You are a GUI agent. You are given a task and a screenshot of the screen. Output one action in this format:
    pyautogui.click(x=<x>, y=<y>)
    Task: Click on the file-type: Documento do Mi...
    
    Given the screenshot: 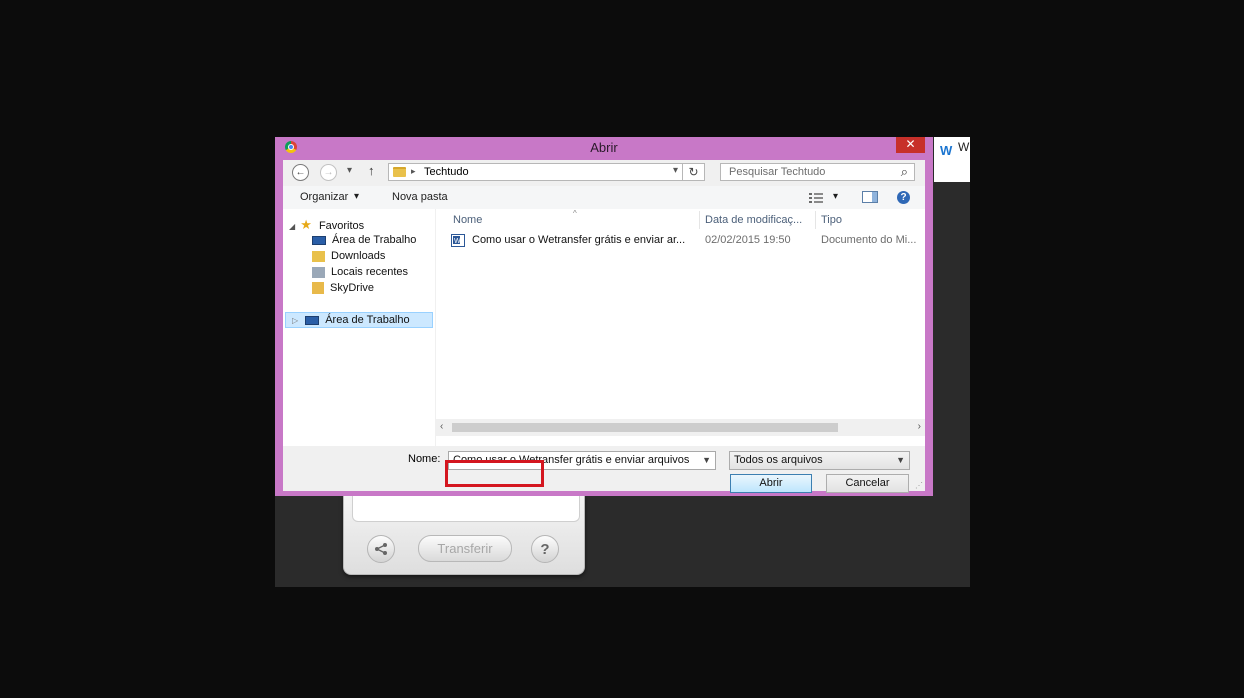 What is the action you would take?
    pyautogui.click(x=869, y=240)
    